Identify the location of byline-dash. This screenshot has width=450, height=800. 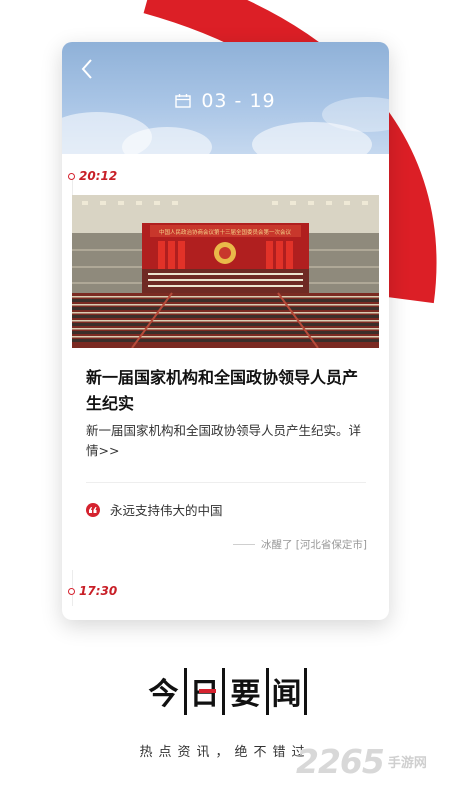
(243, 544).